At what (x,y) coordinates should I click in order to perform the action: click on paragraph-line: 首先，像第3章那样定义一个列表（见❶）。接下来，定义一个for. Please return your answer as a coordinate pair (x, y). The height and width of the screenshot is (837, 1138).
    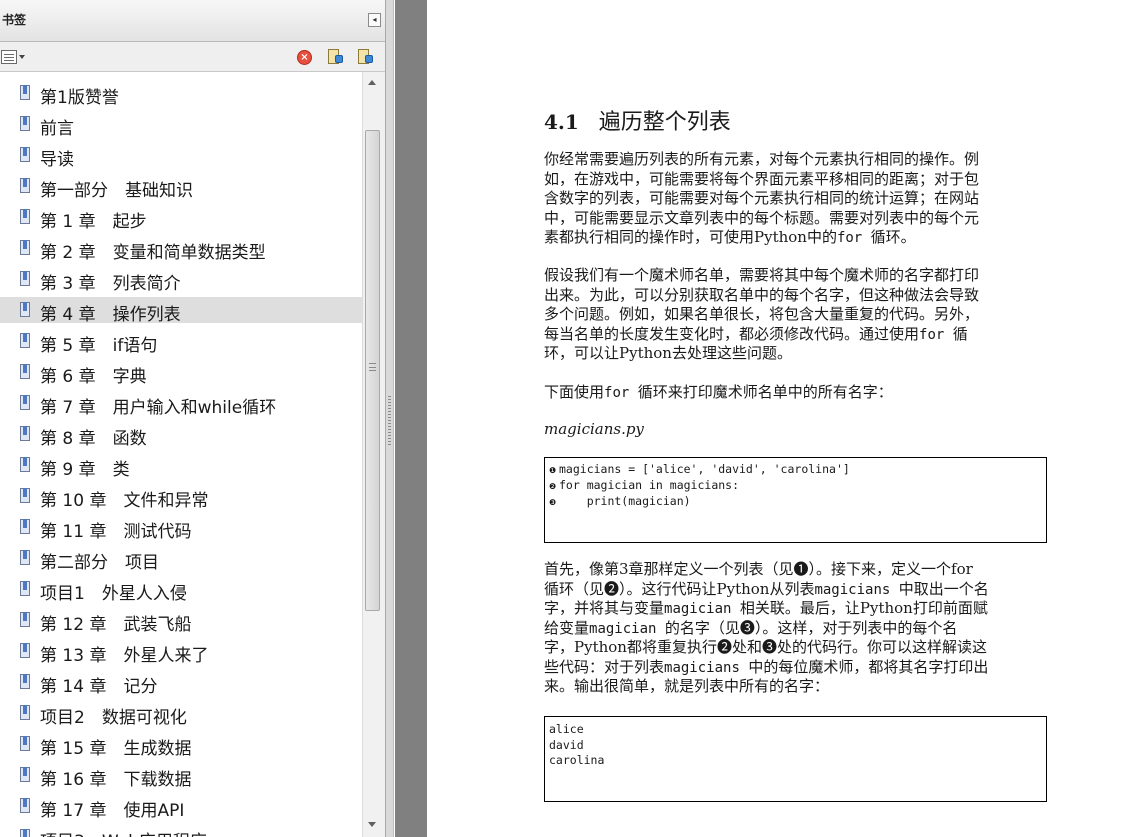
    Looking at the image, I should click on (758, 569).